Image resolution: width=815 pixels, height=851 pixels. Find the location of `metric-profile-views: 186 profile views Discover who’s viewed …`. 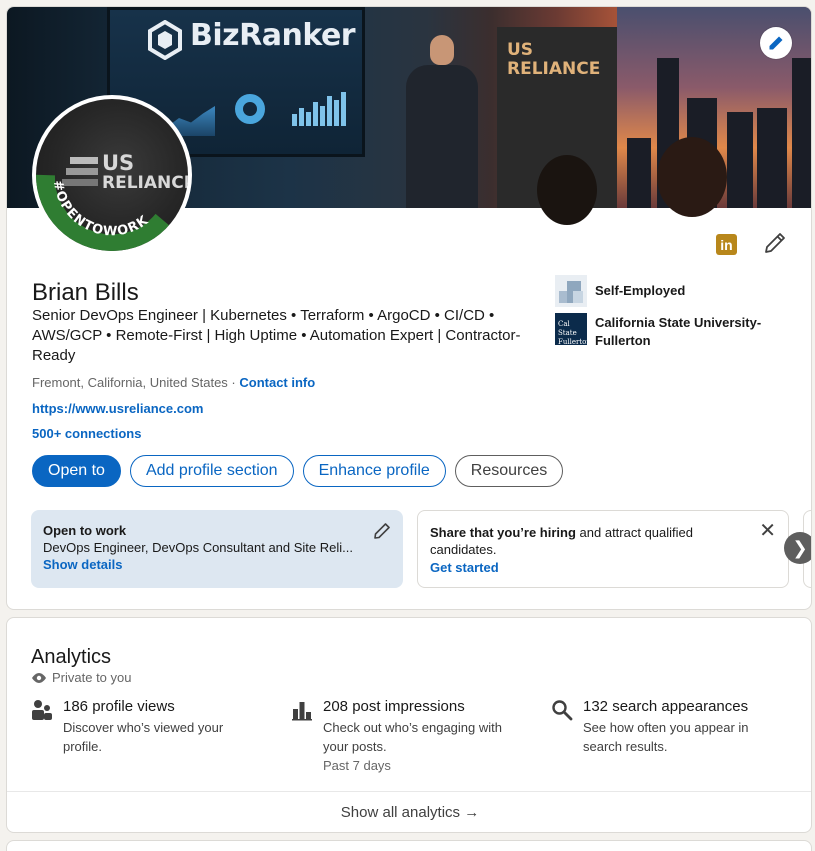

metric-profile-views: 186 profile views Discover who’s viewed … is located at coordinates (146, 727).